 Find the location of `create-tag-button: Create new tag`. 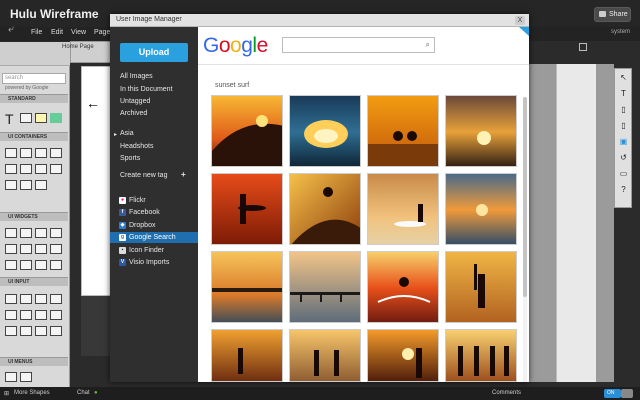

create-tag-button: Create new tag is located at coordinates (143, 175).